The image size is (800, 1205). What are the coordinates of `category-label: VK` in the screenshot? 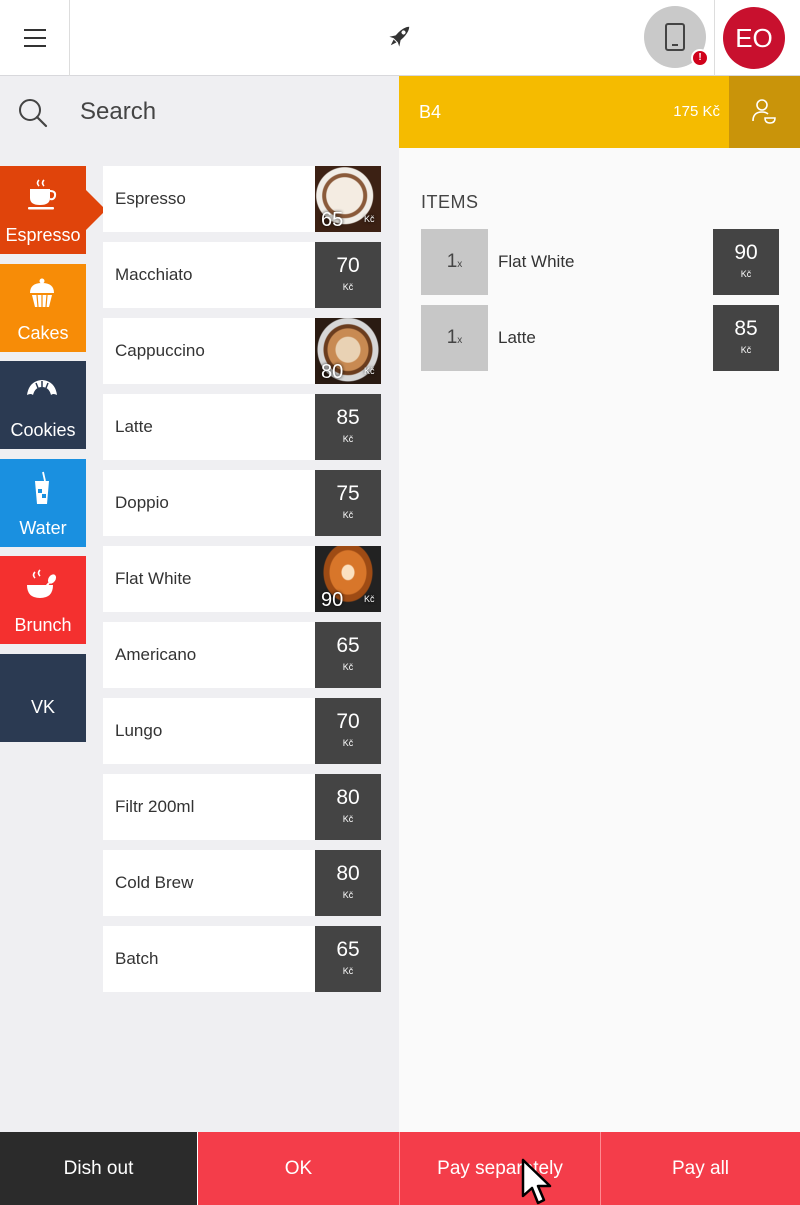 It's located at (42, 706).